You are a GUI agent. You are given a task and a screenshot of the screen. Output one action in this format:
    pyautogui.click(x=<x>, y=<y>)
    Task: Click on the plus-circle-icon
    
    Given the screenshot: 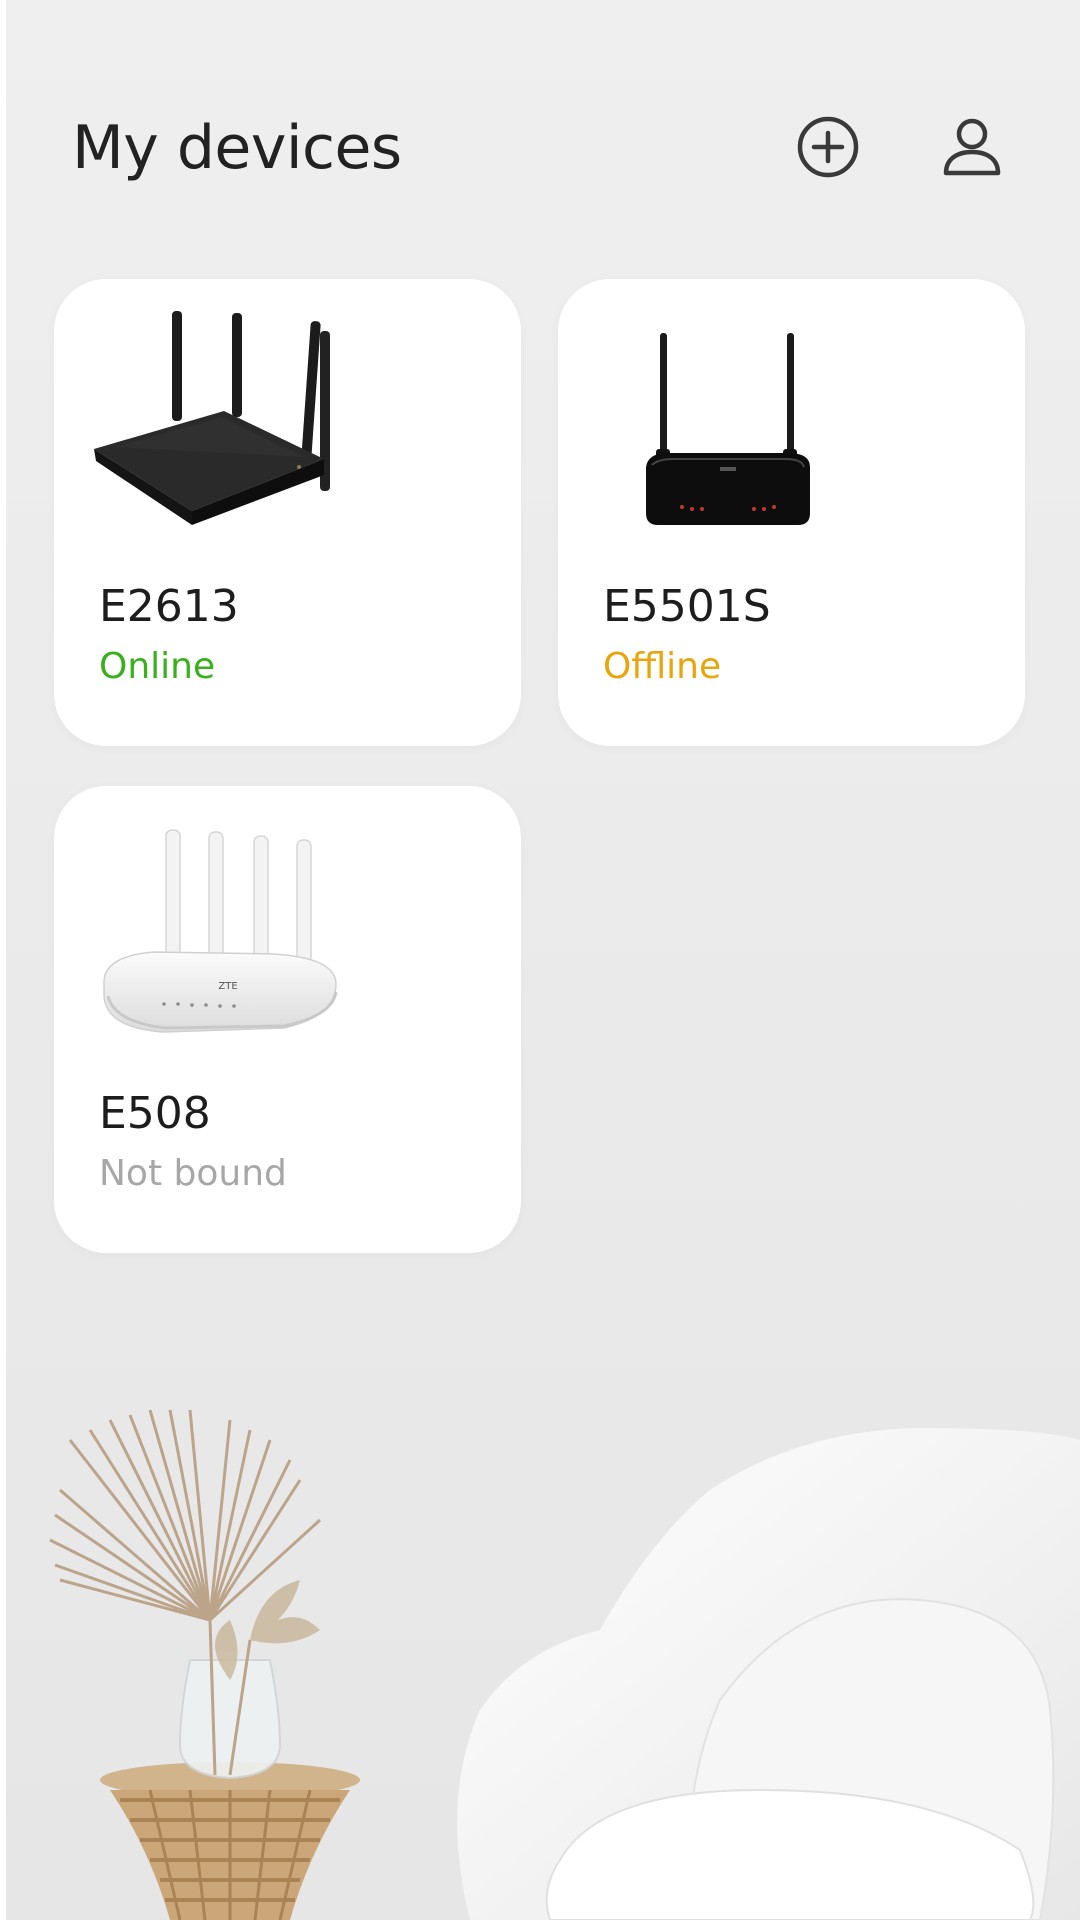 What is the action you would take?
    pyautogui.click(x=828, y=147)
    